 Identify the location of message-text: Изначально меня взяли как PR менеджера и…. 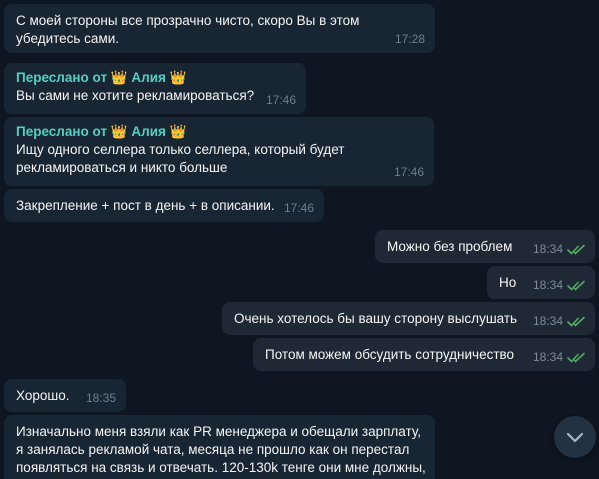
(221, 449).